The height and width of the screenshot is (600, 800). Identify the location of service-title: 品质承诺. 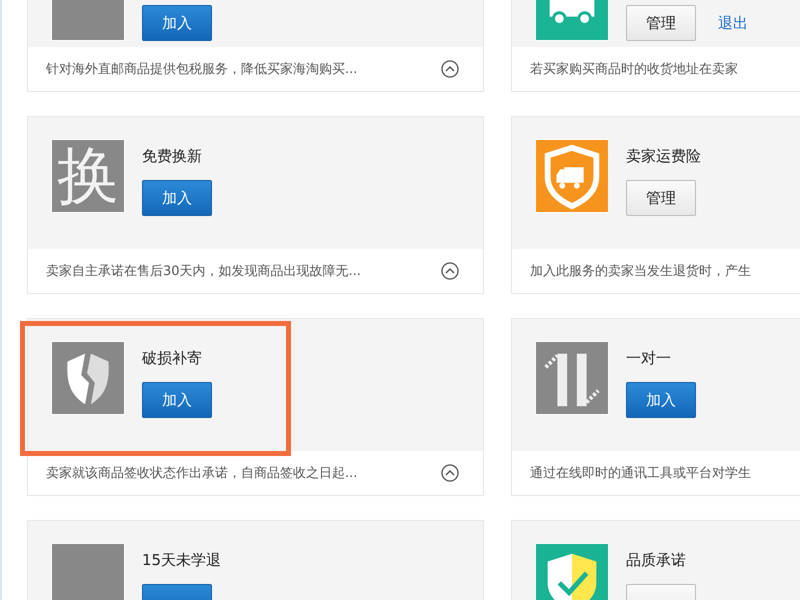
(656, 560).